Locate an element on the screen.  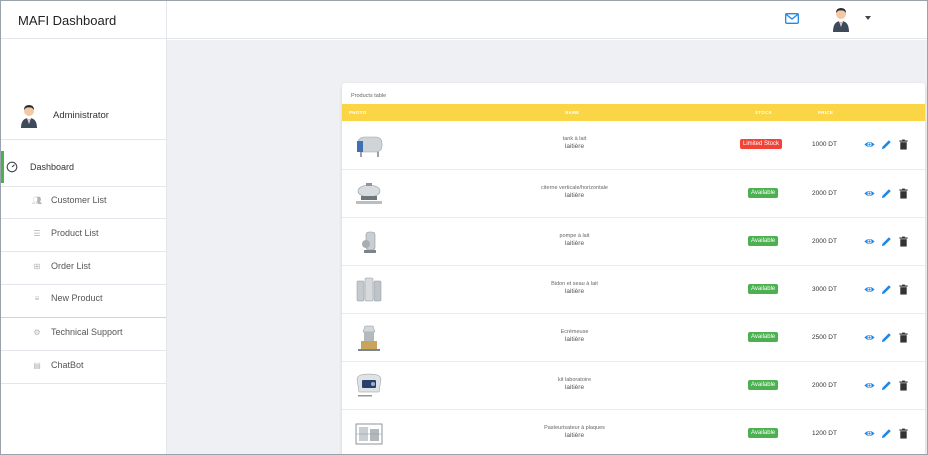
sidebar-item-label: Dashboard is located at coordinates (52, 167).